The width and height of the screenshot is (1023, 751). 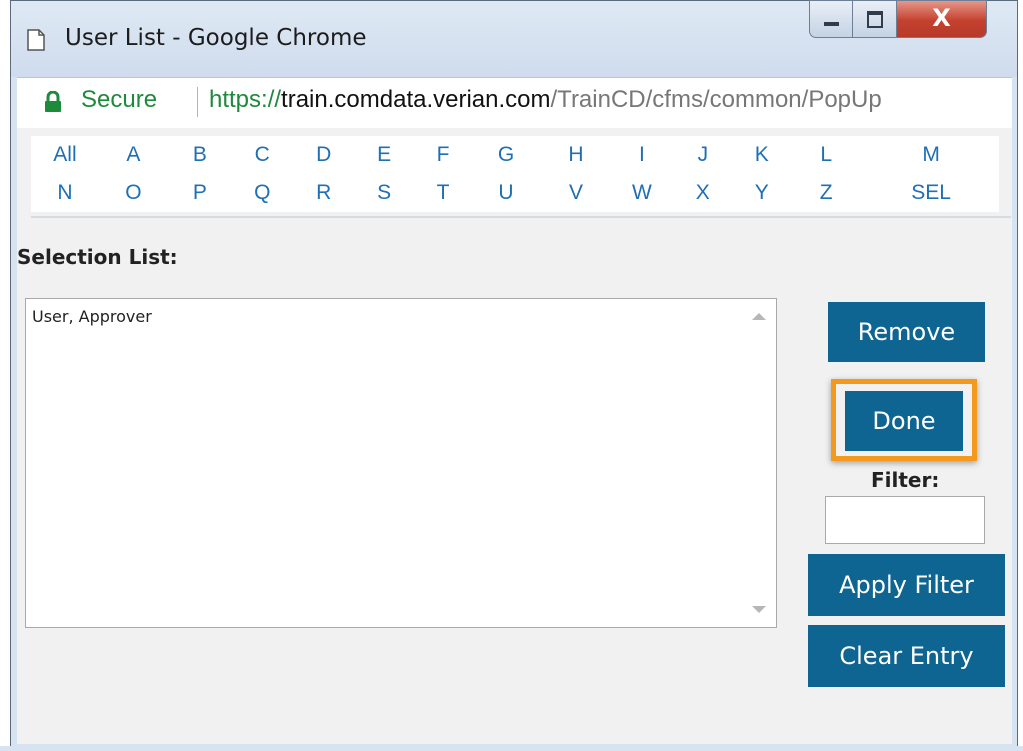 I want to click on alphabet-link-c: C, so click(x=262, y=155).